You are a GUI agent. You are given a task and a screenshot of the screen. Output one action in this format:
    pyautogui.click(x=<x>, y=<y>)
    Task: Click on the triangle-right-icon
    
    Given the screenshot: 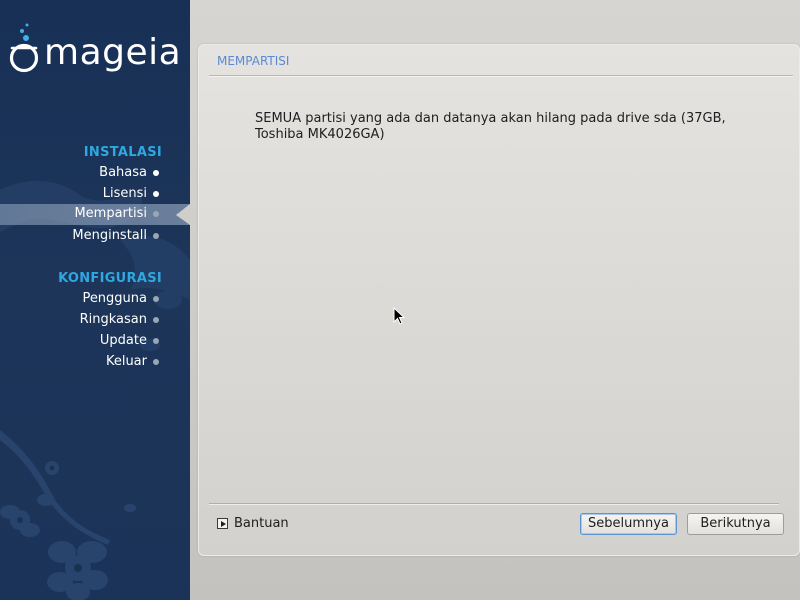 What is the action you would take?
    pyautogui.click(x=223, y=523)
    